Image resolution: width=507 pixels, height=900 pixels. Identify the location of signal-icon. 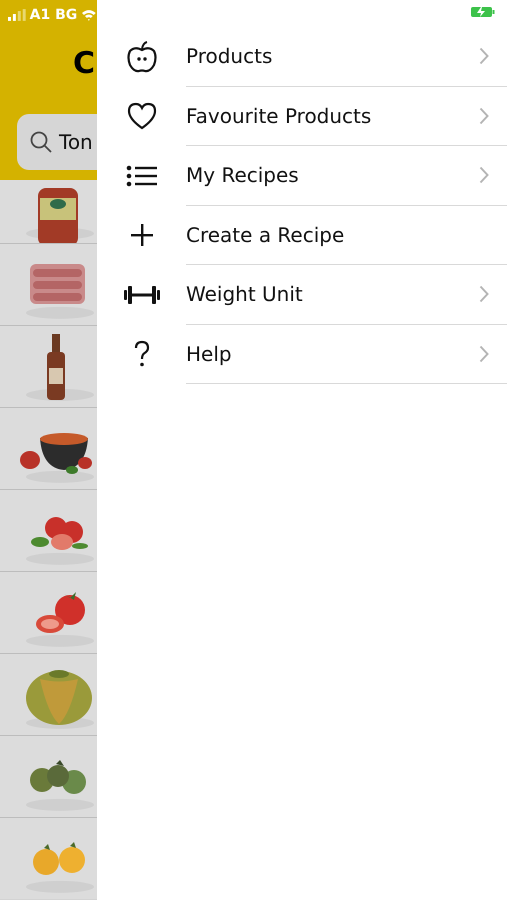
(17, 15).